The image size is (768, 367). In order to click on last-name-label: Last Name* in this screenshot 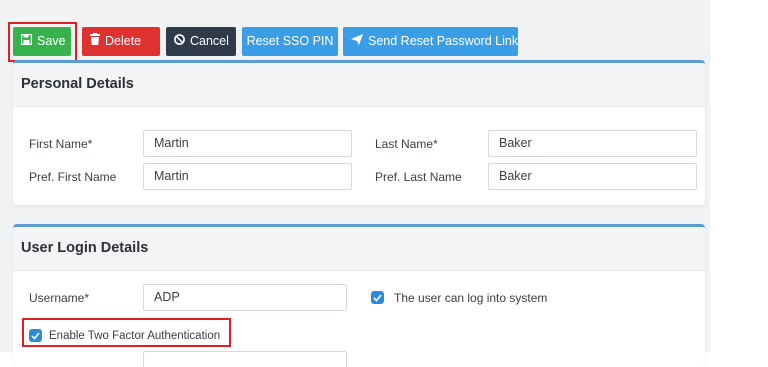, I will do `click(406, 144)`.